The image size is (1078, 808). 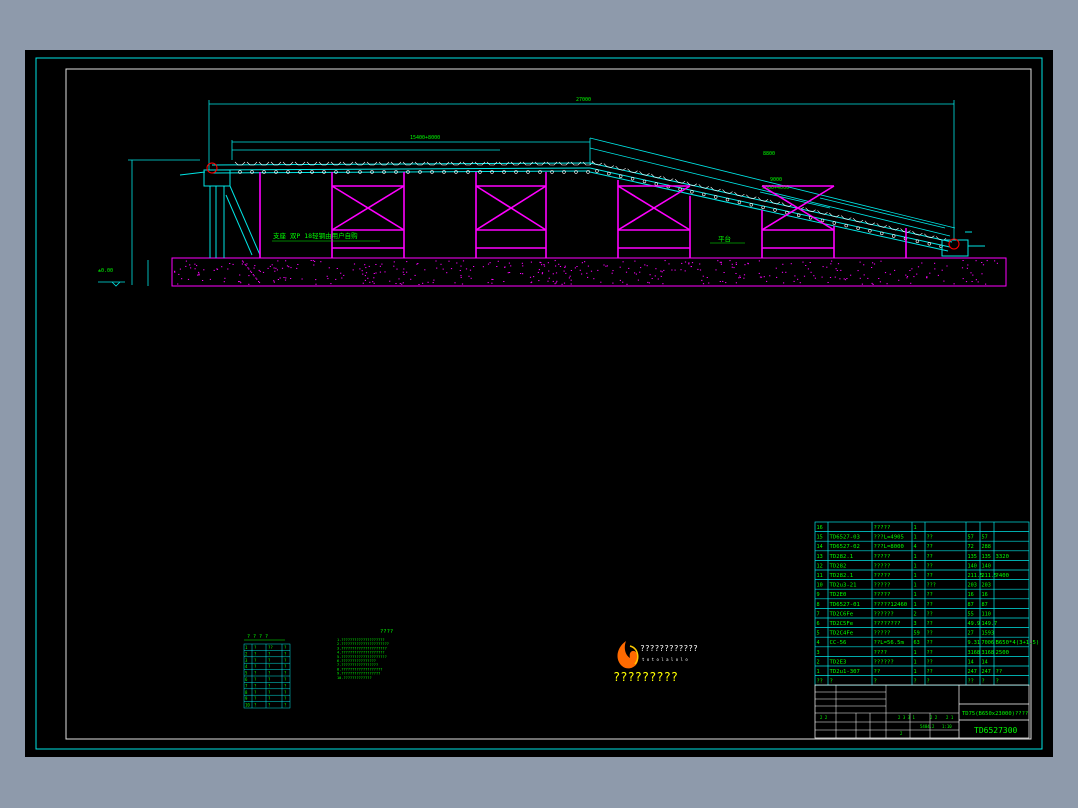 I want to click on parts-list-cell: ??????, so click(x=884, y=662).